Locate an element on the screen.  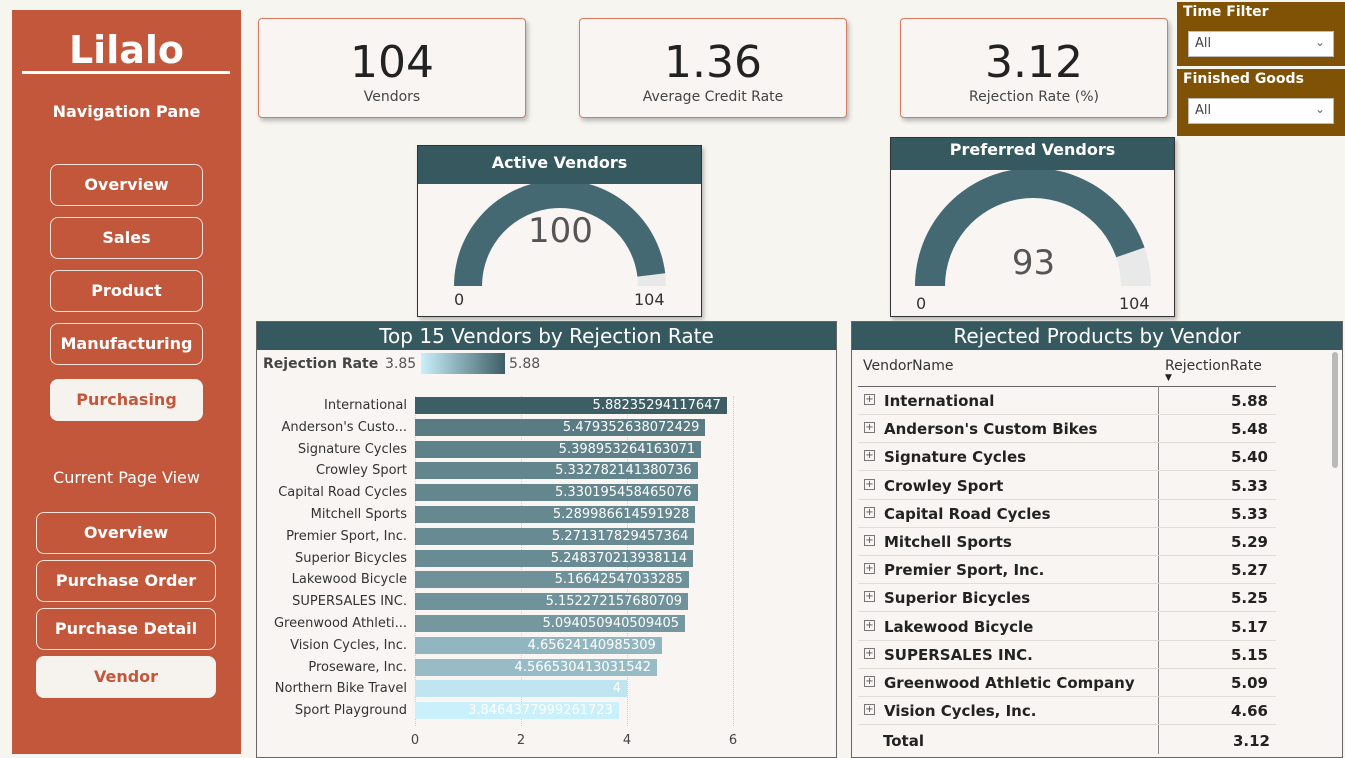
table-row: + SUPERSALES INC. 5.15 is located at coordinates (1067, 655).